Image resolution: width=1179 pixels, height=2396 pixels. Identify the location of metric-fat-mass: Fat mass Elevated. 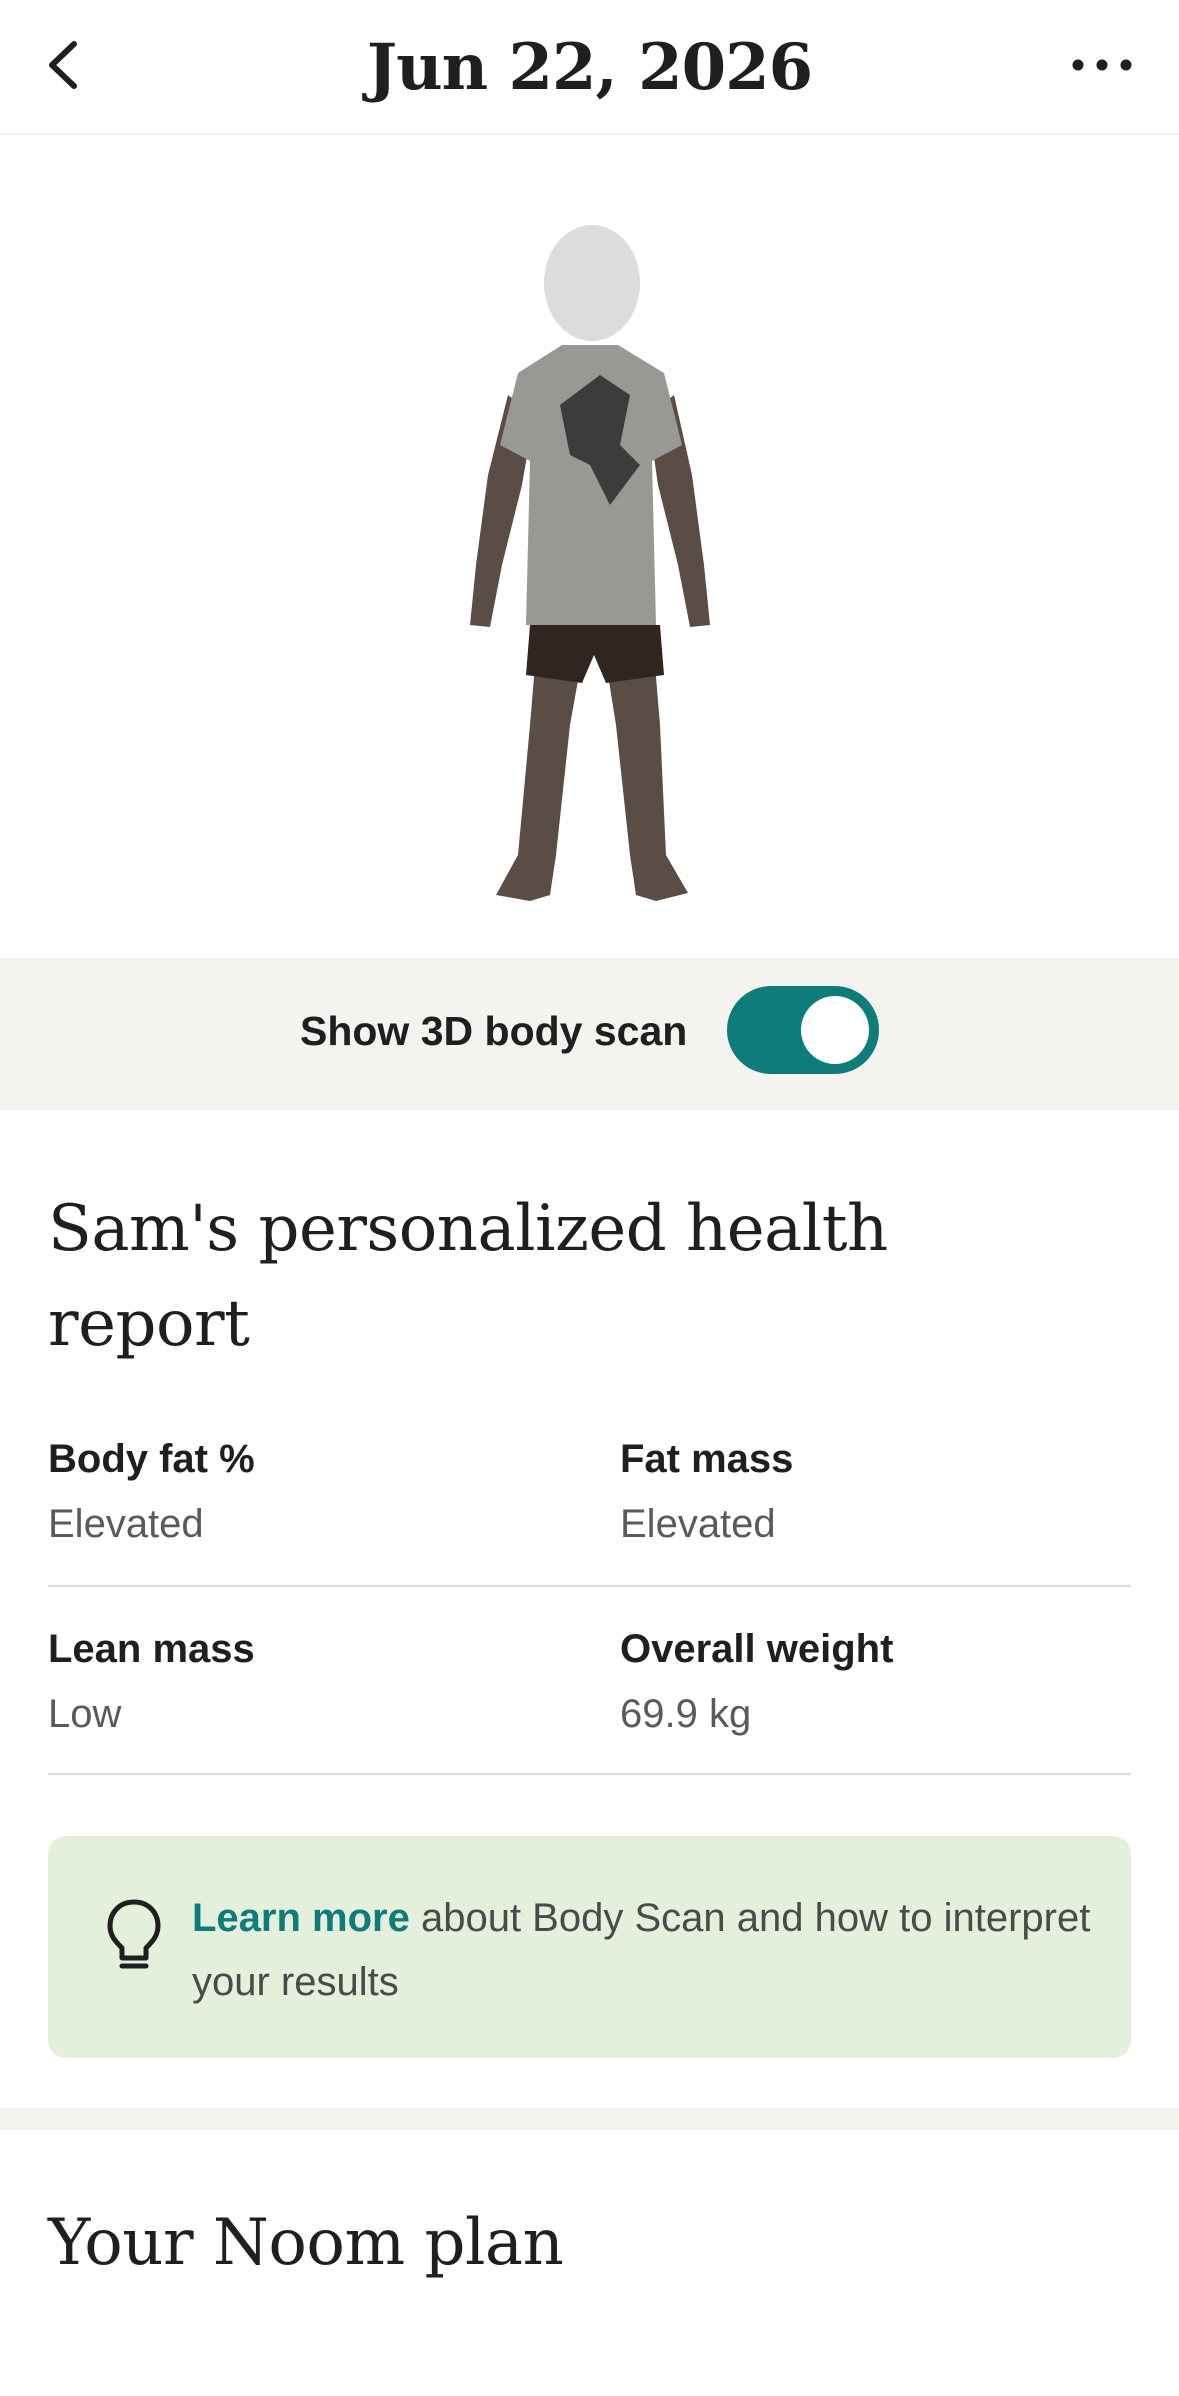
(880, 1492).